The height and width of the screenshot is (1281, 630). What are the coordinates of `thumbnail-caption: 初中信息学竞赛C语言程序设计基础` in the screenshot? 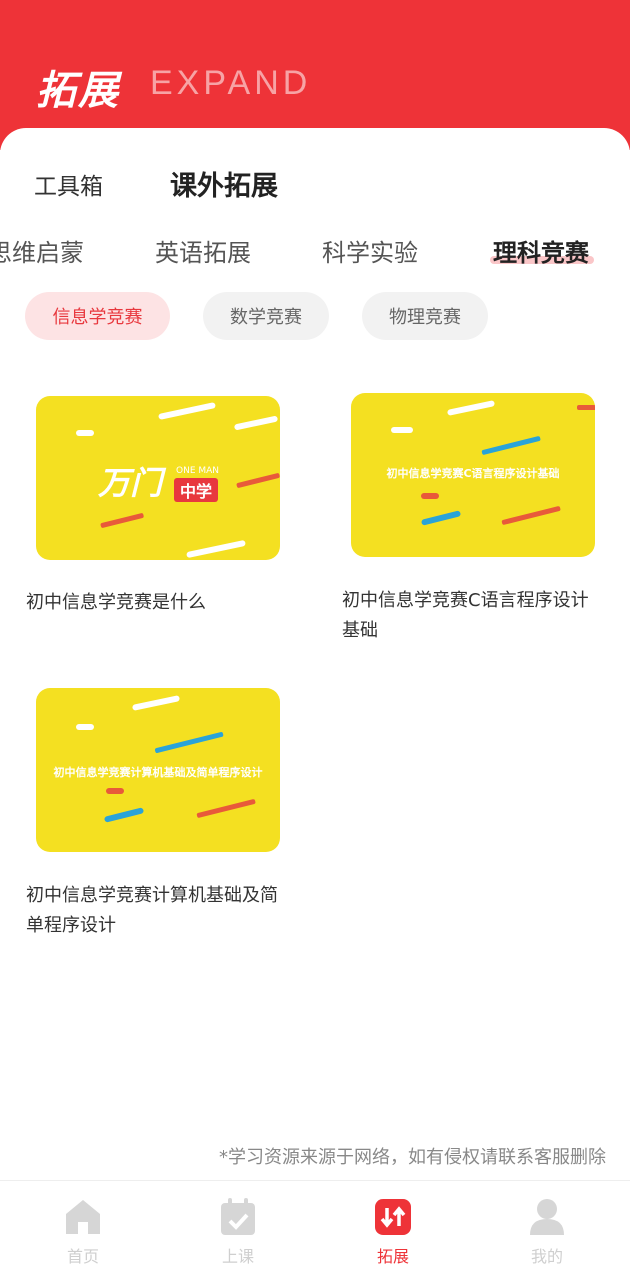 It's located at (473, 473).